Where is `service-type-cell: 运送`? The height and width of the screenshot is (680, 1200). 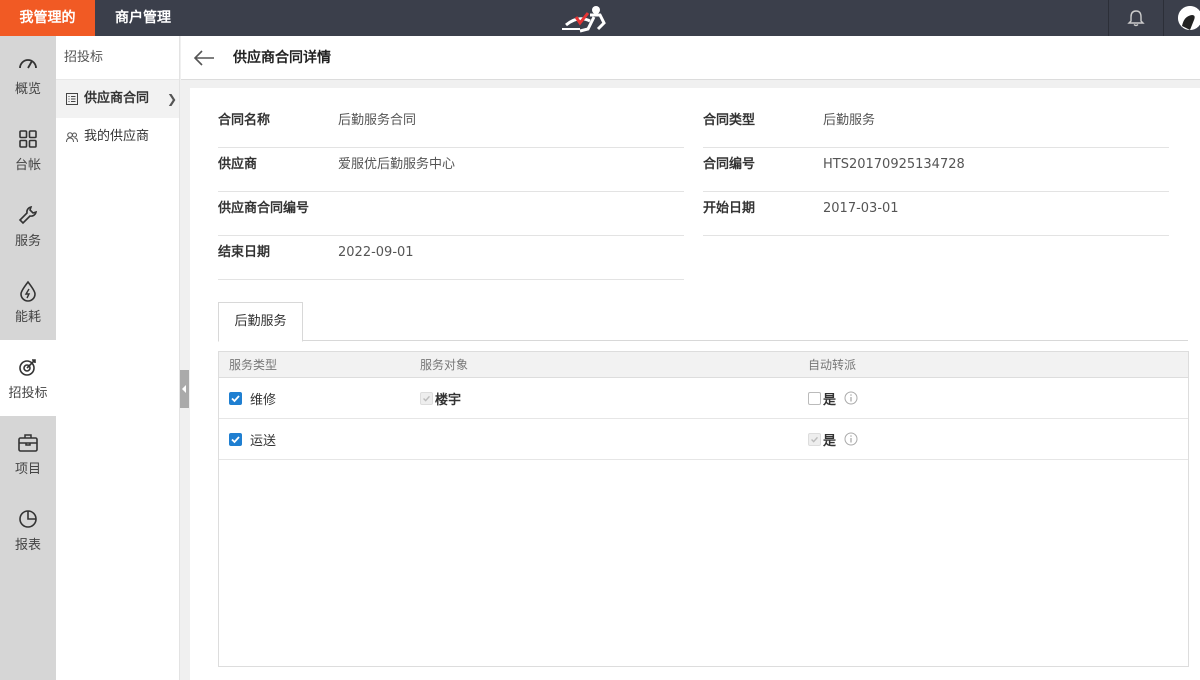
service-type-cell: 运送 is located at coordinates (252, 439).